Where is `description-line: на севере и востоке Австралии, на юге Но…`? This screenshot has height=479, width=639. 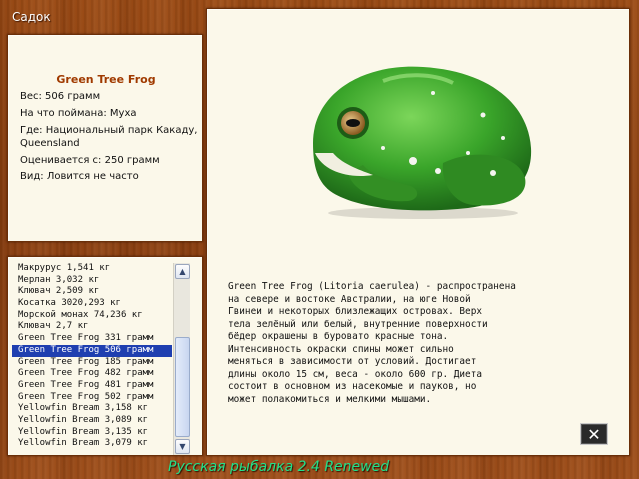
description-line: на севере и востоке Австралии, на юге Но… is located at coordinates (349, 299).